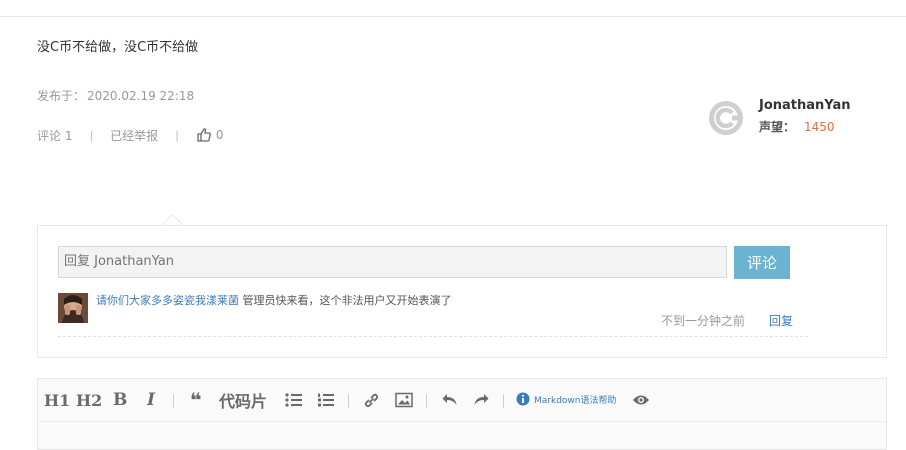  I want to click on thumbs-up-icon, so click(204, 135).